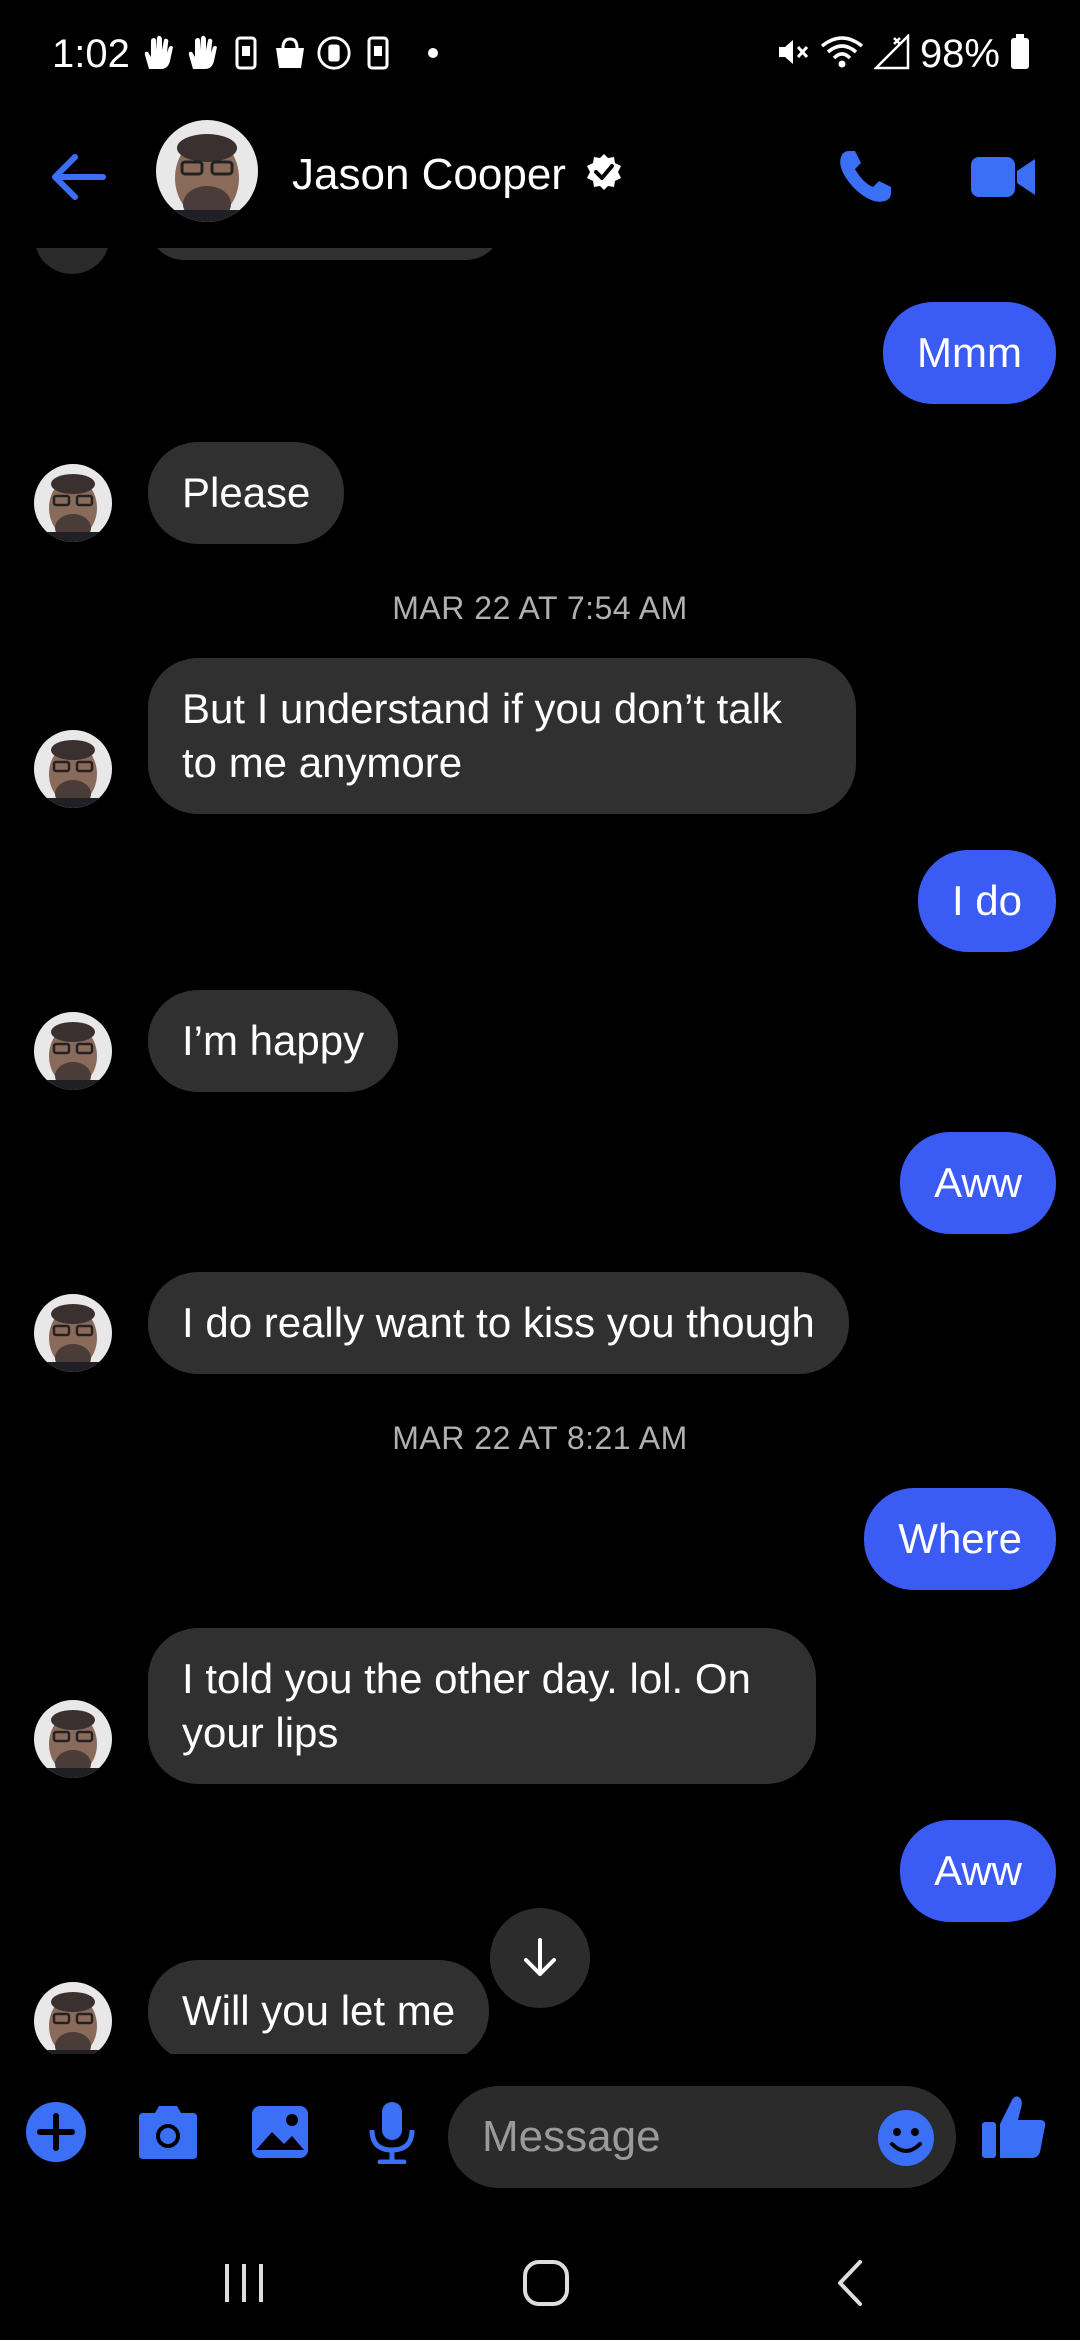 The image size is (1080, 2340). I want to click on home-icon, so click(546, 2283).